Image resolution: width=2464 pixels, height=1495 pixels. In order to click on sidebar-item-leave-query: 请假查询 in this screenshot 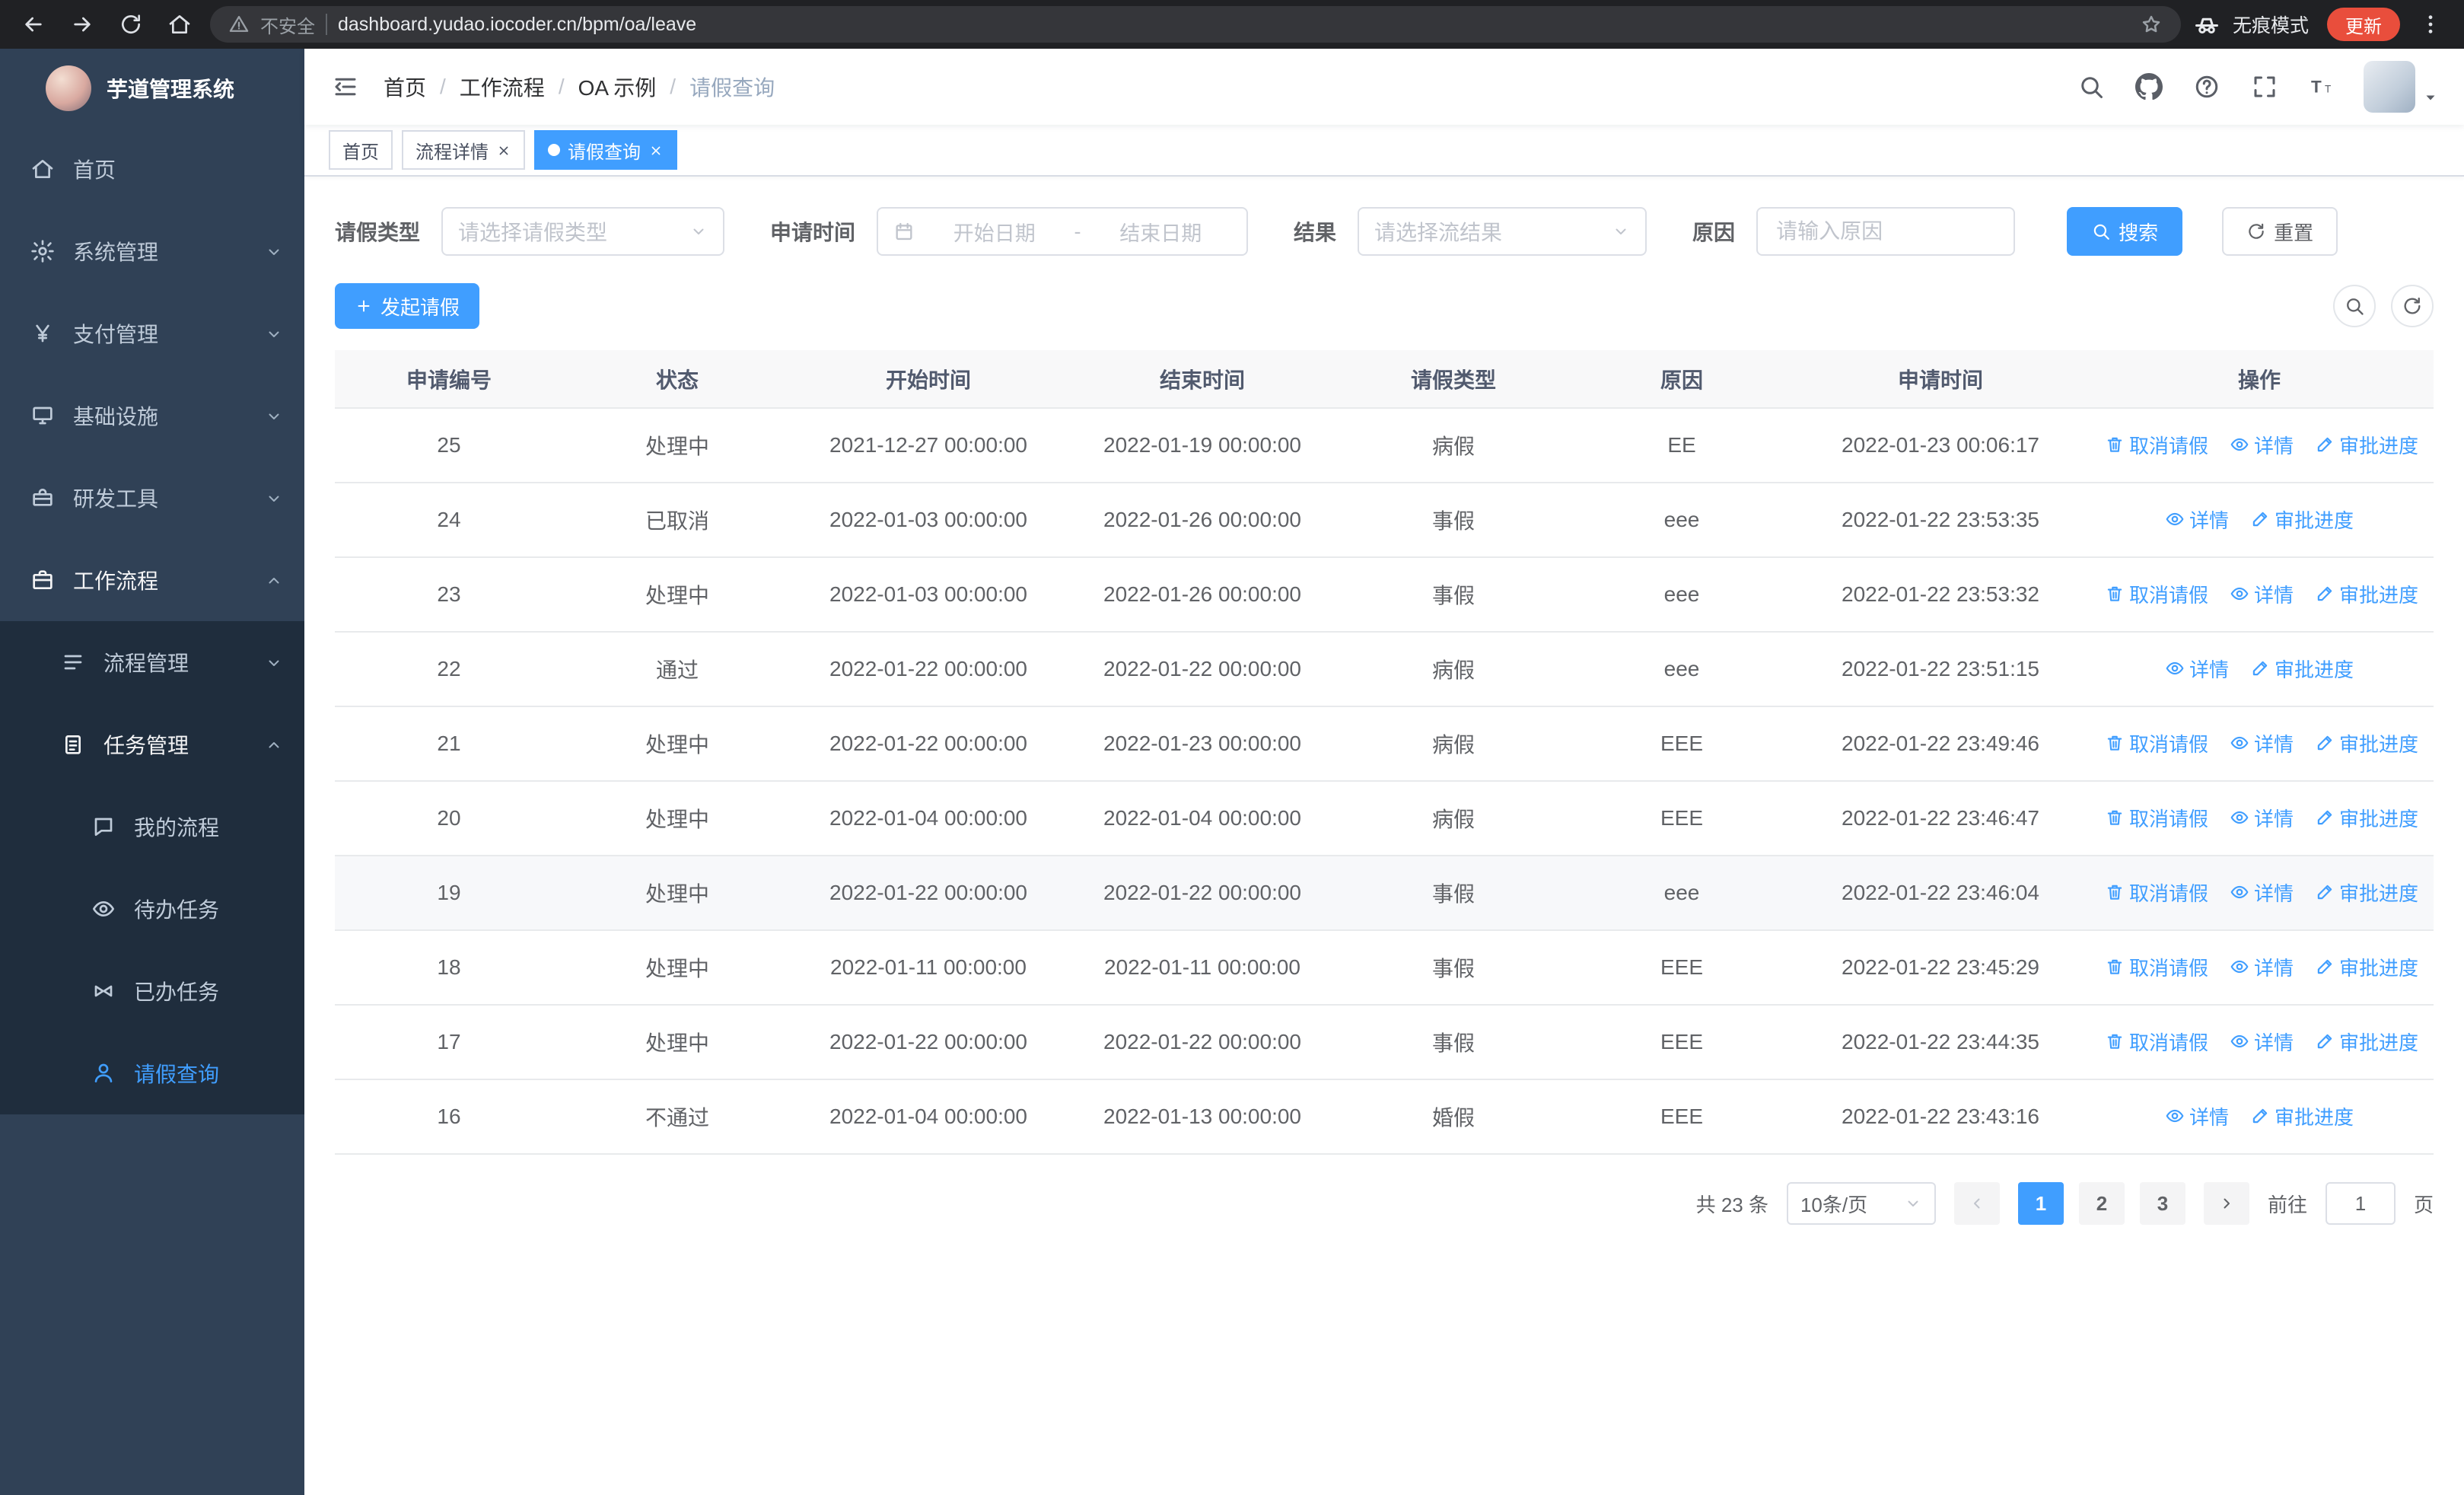, I will do `click(152, 1073)`.